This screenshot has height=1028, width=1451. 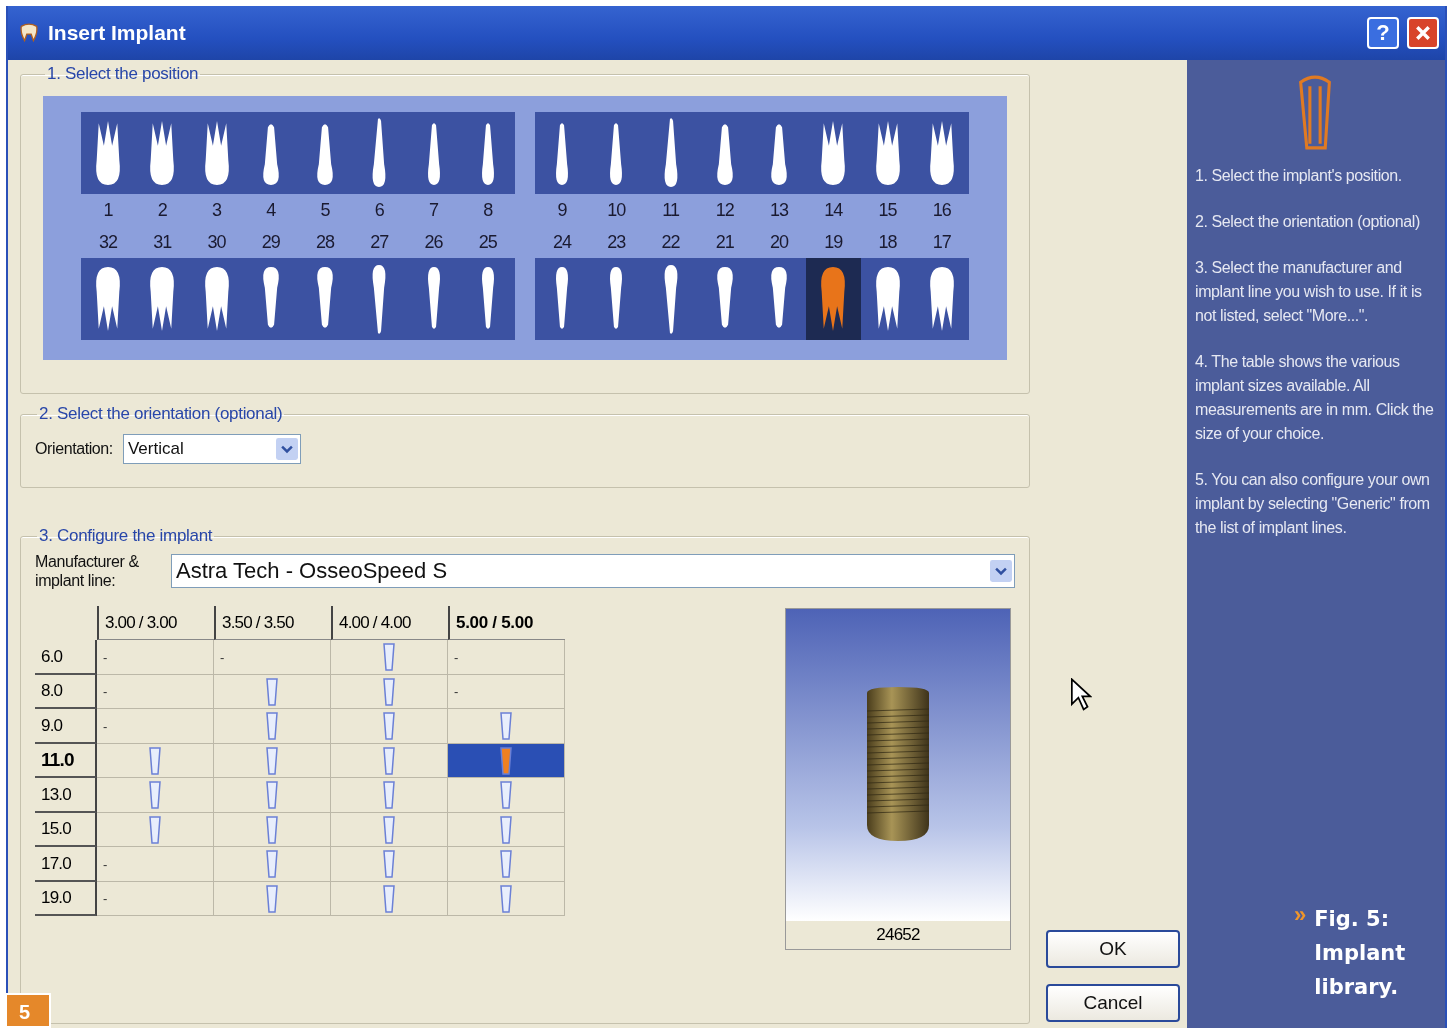 I want to click on column-header: 3.00 / 3.00, so click(x=155, y=623).